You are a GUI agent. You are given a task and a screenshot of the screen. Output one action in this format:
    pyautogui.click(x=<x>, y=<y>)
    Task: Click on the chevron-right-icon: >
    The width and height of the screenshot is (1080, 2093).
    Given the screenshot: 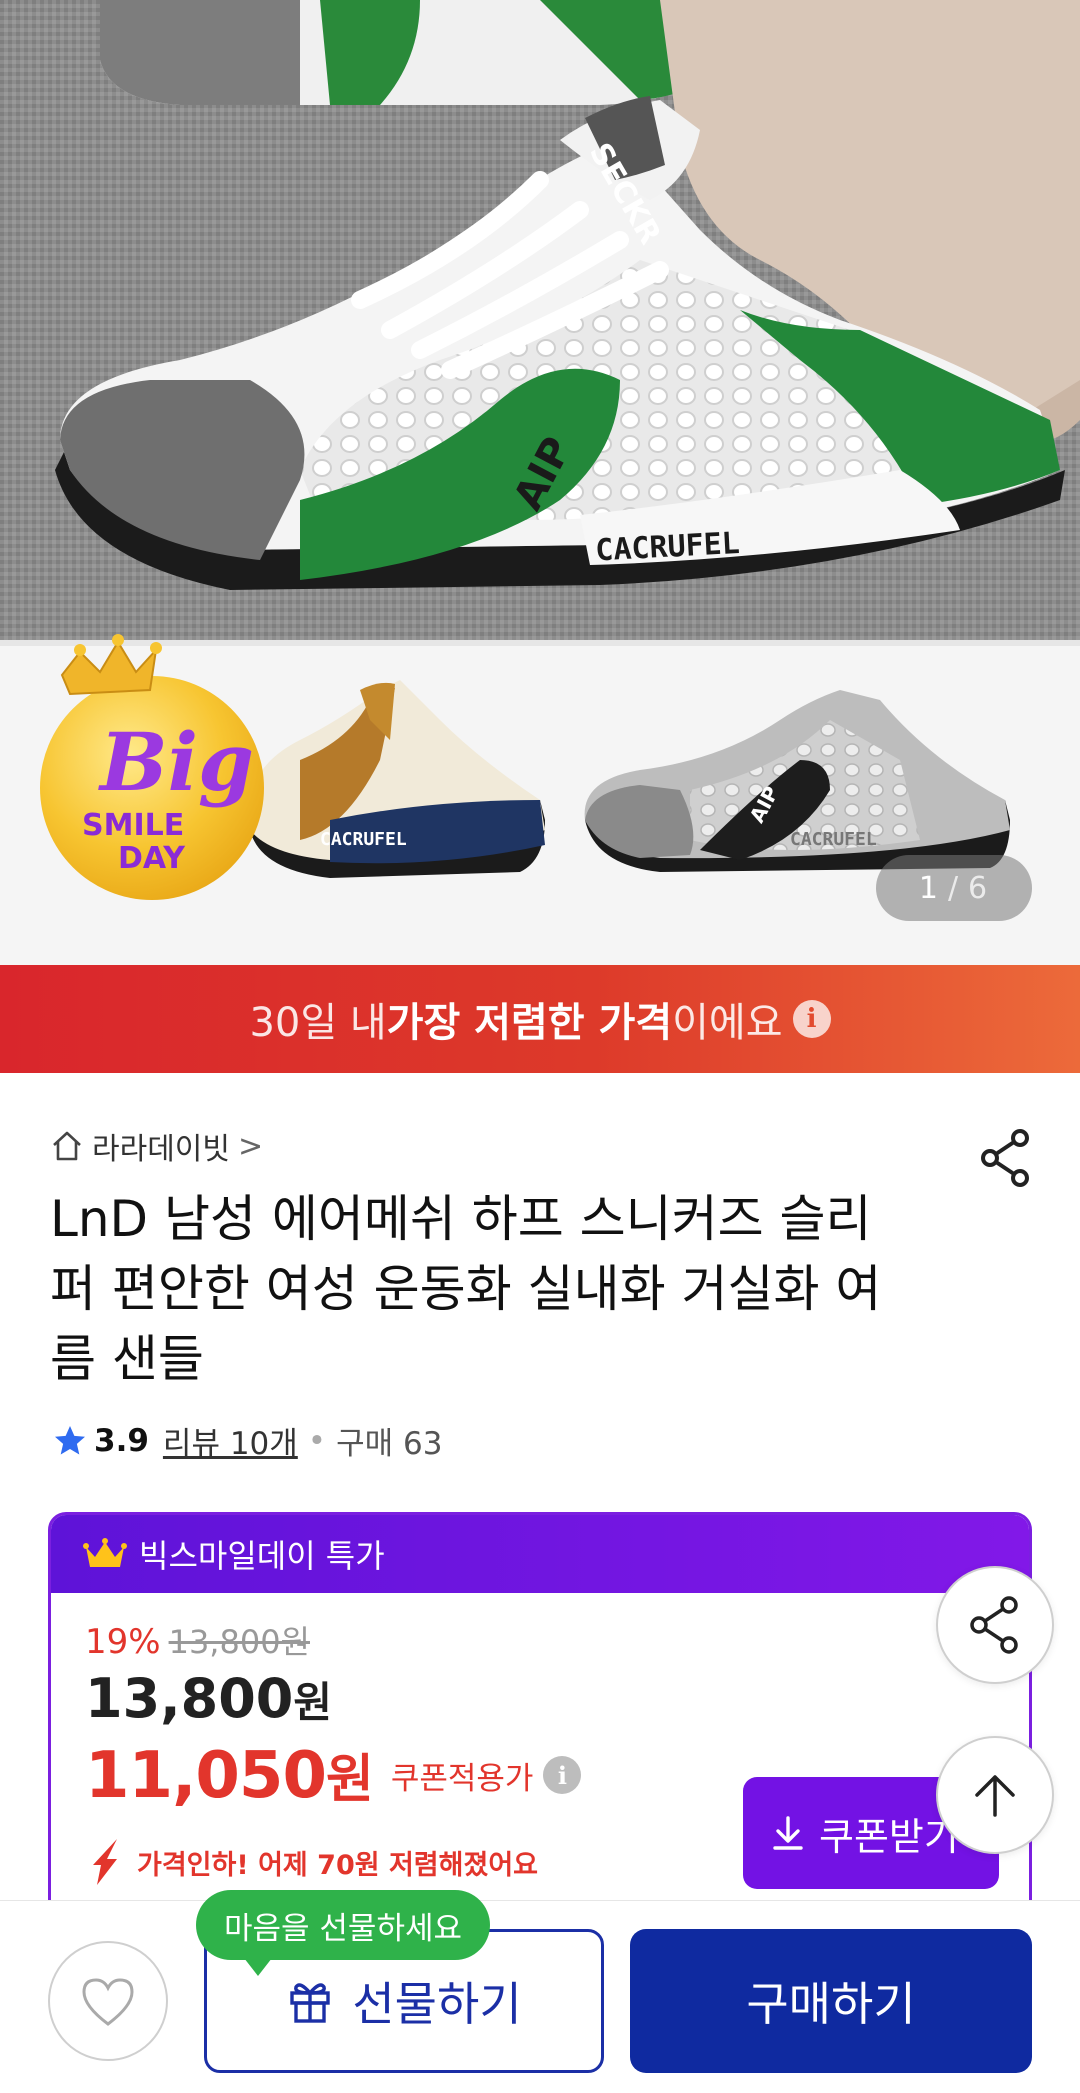 What is the action you would take?
    pyautogui.click(x=251, y=1146)
    